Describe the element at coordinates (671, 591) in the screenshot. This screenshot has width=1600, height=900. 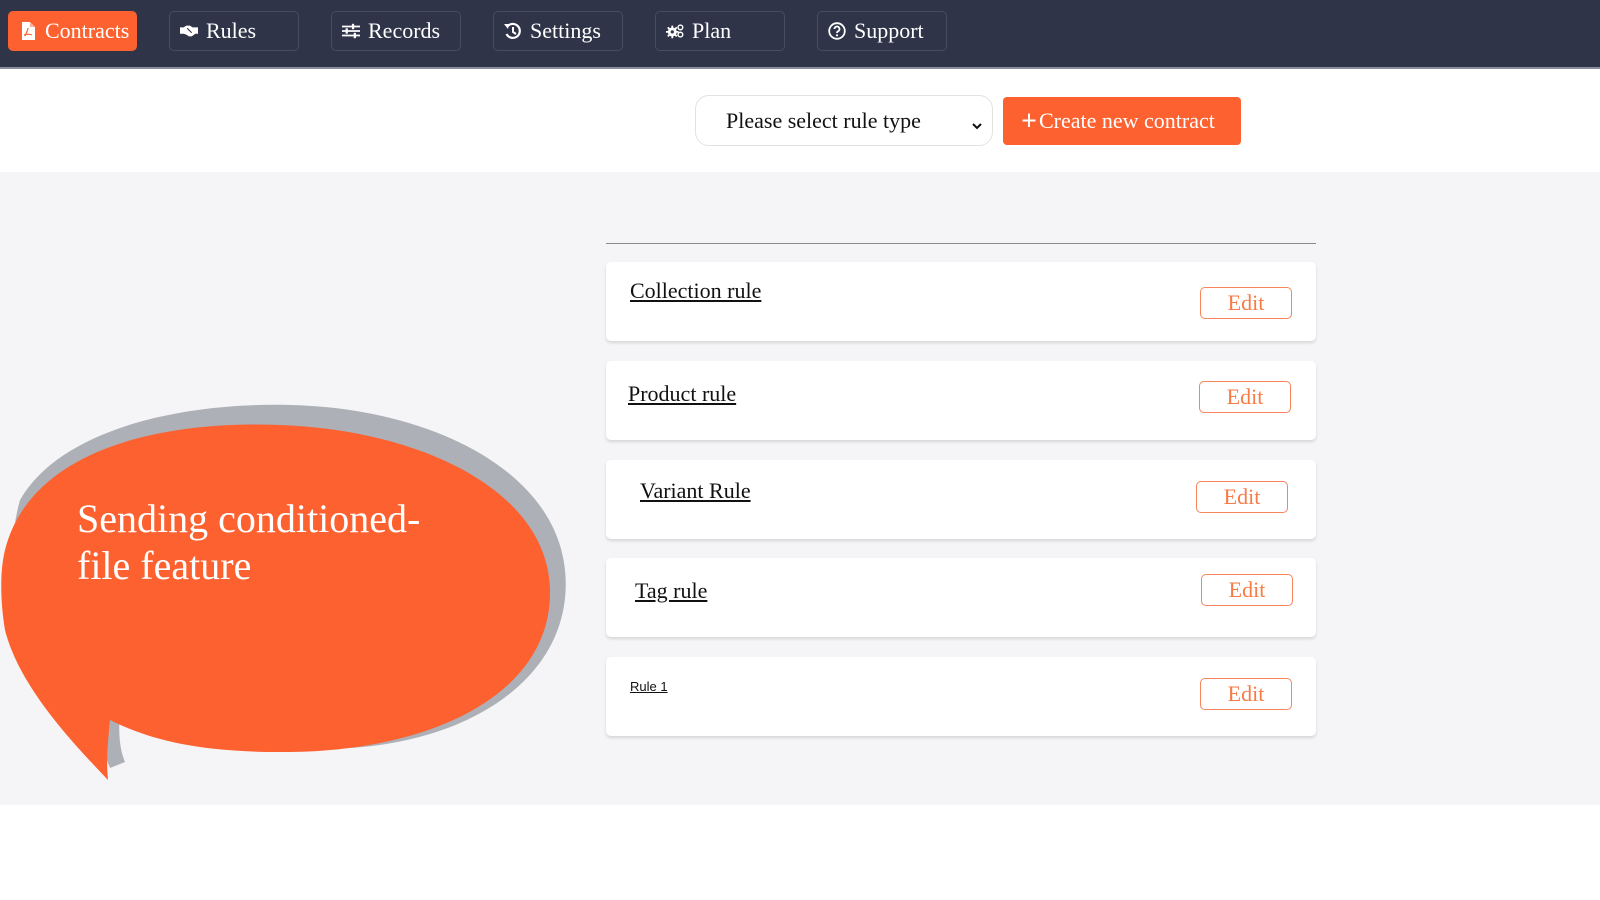
I see `rule-link: Tag rule` at that location.